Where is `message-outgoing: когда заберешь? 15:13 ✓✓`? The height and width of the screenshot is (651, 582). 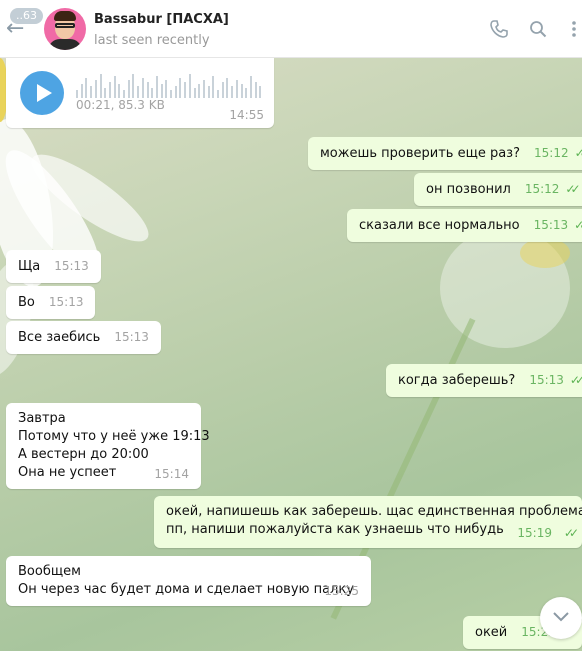 message-outgoing: когда заберешь? 15:13 ✓✓ is located at coordinates (484, 380).